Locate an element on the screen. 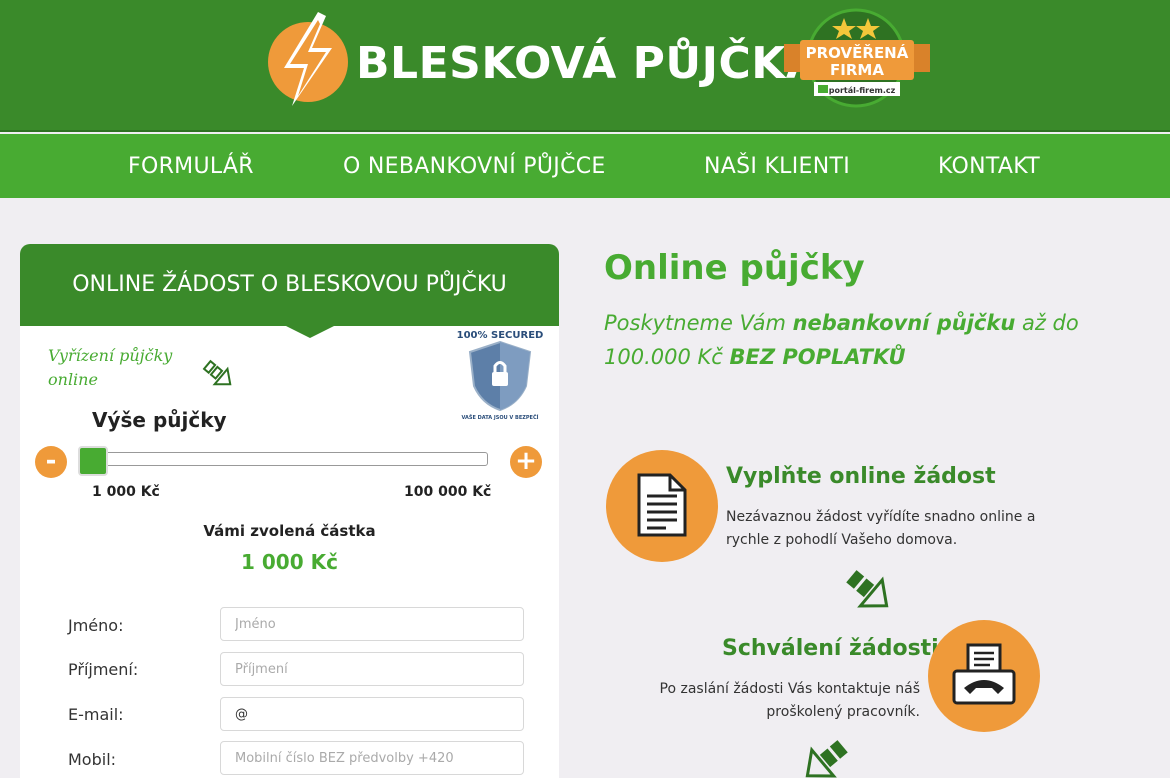 The image size is (1170, 778). subtitle-bold-1: nebankovní půjčku is located at coordinates (904, 323).